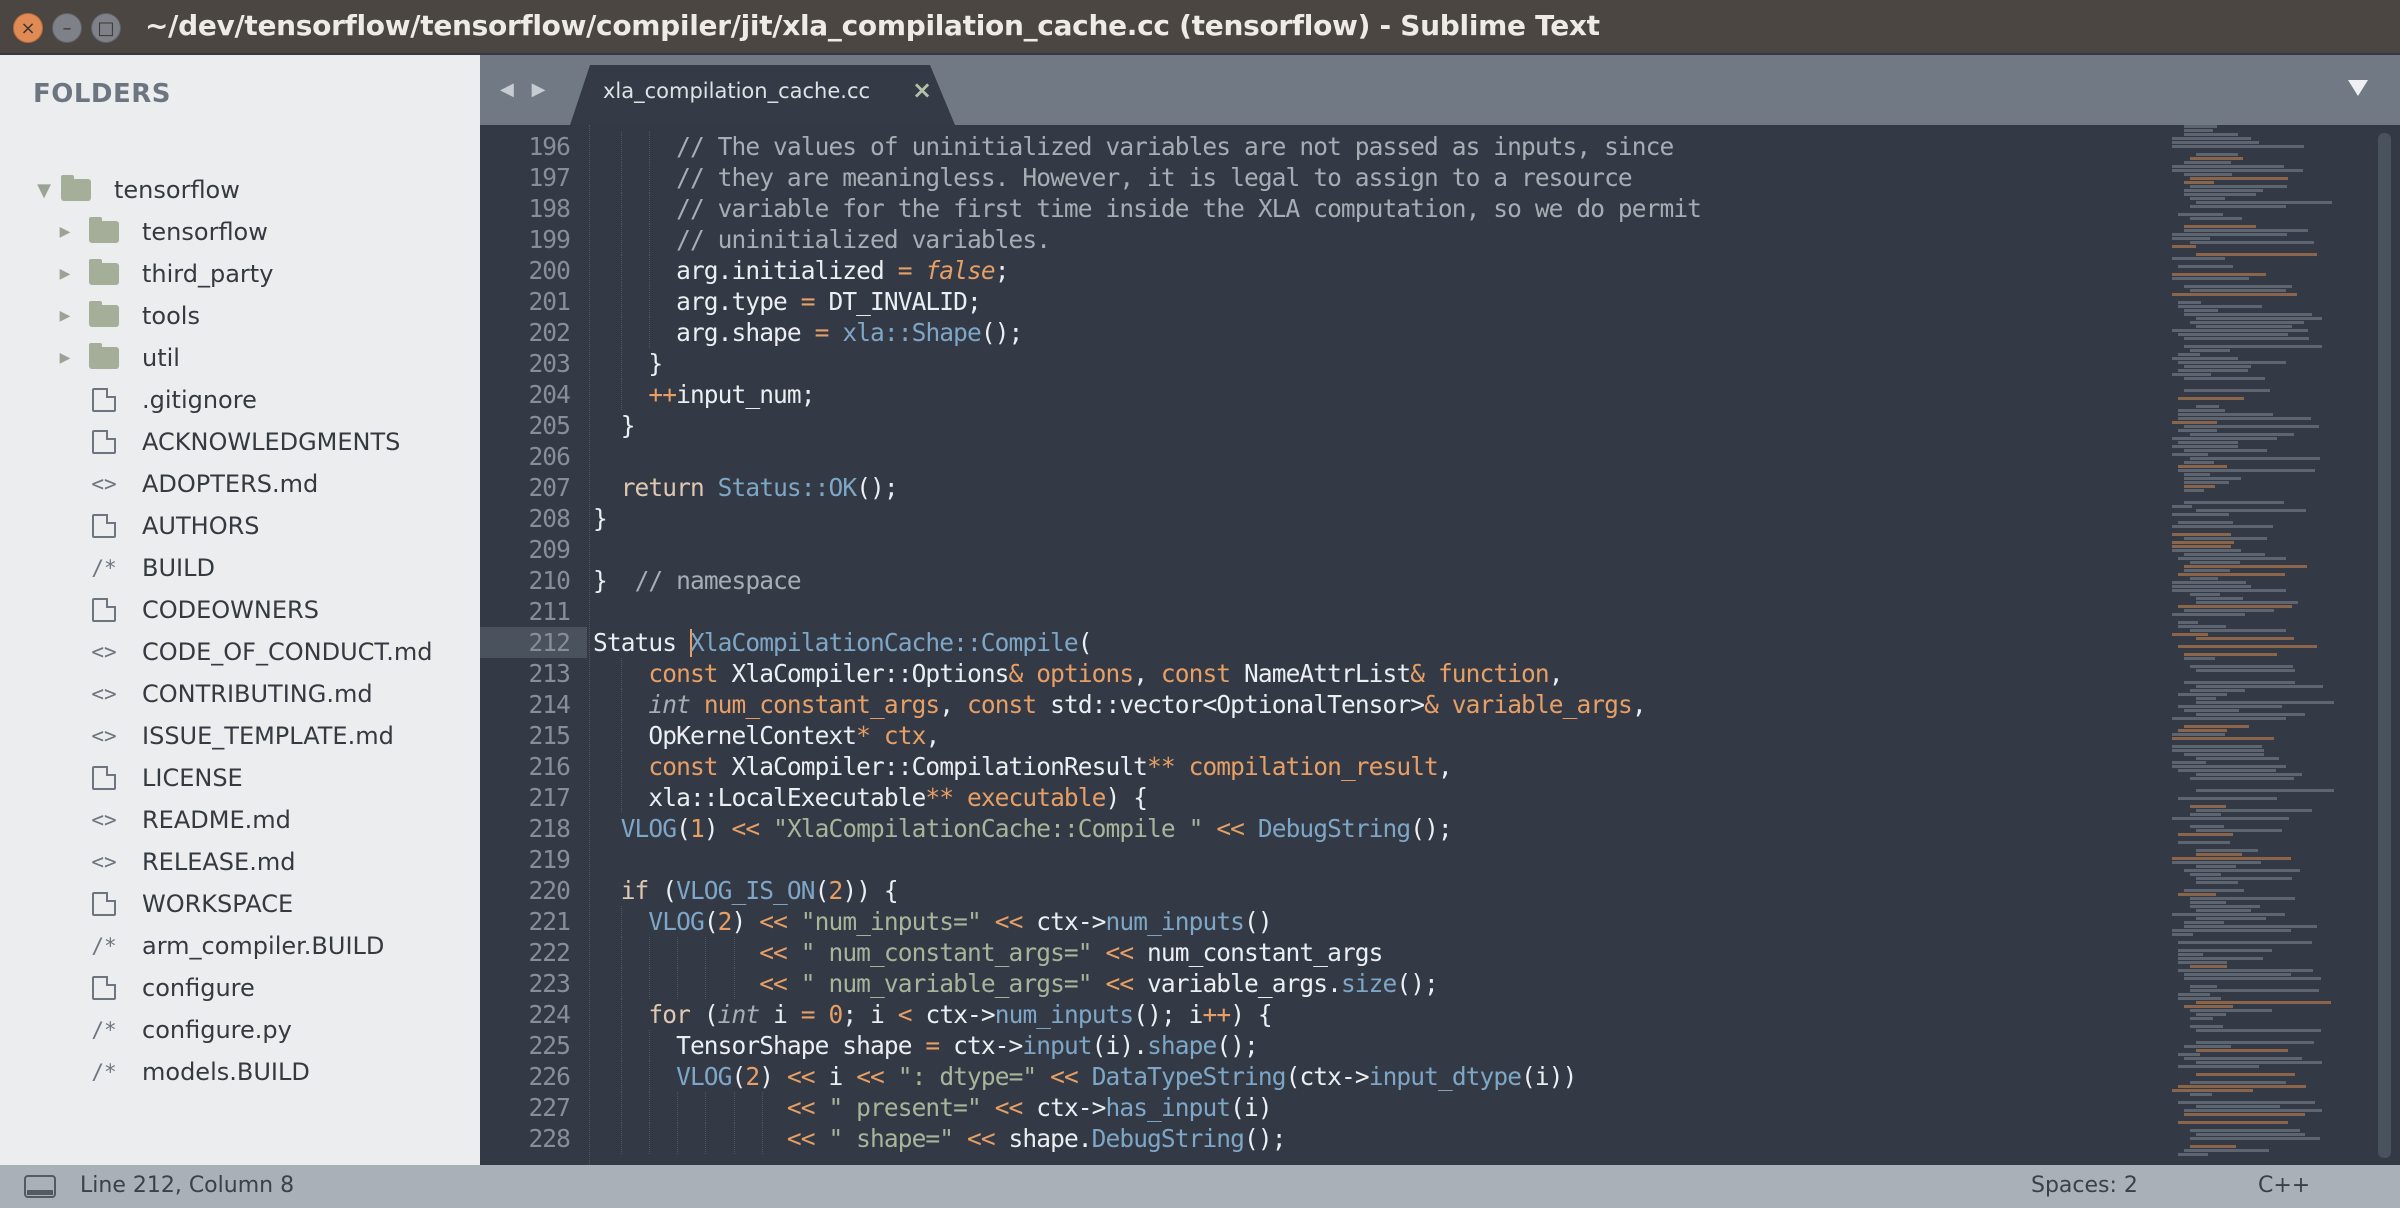 The width and height of the screenshot is (2400, 1208). What do you see at coordinates (773, 952) in the screenshot?
I see `code-token: <<` at bounding box center [773, 952].